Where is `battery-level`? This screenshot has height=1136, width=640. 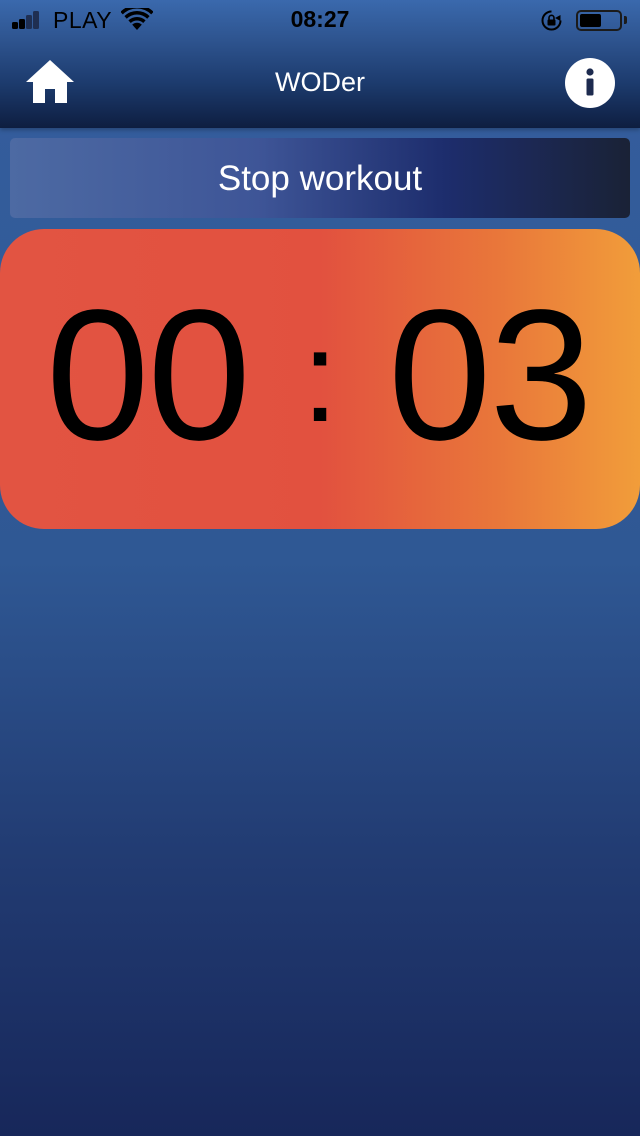 battery-level is located at coordinates (590, 20).